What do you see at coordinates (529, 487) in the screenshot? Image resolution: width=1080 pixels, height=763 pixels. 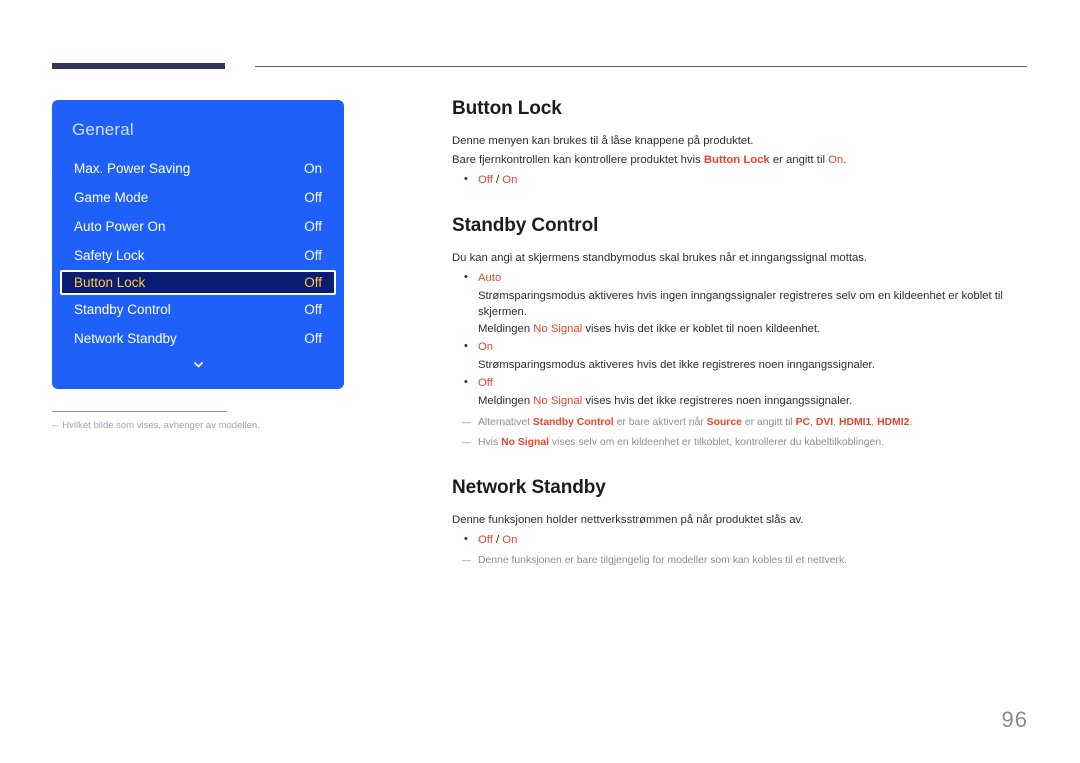 I see `section-title-network-standby: Network Standby` at bounding box center [529, 487].